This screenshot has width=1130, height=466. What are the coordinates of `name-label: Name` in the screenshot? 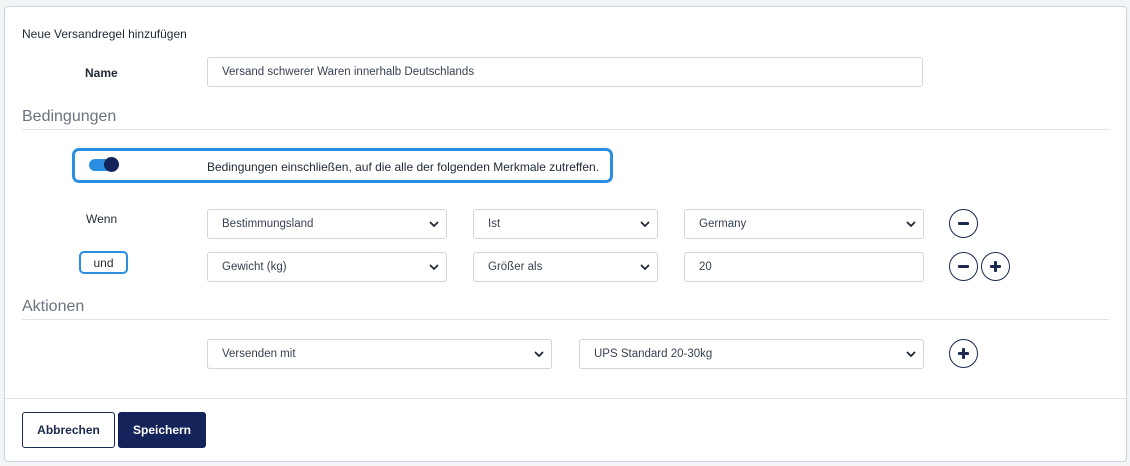 It's located at (101, 73).